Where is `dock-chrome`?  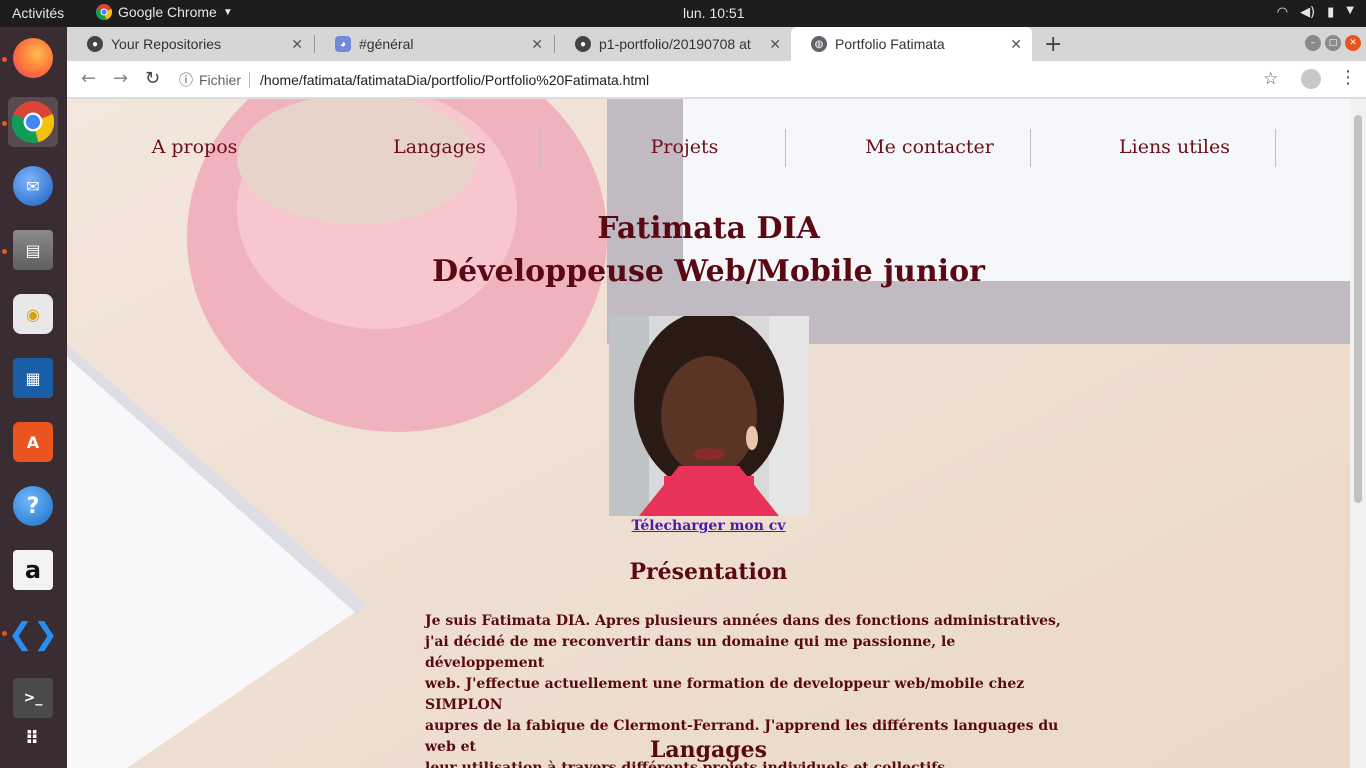
dock-chrome is located at coordinates (33, 122).